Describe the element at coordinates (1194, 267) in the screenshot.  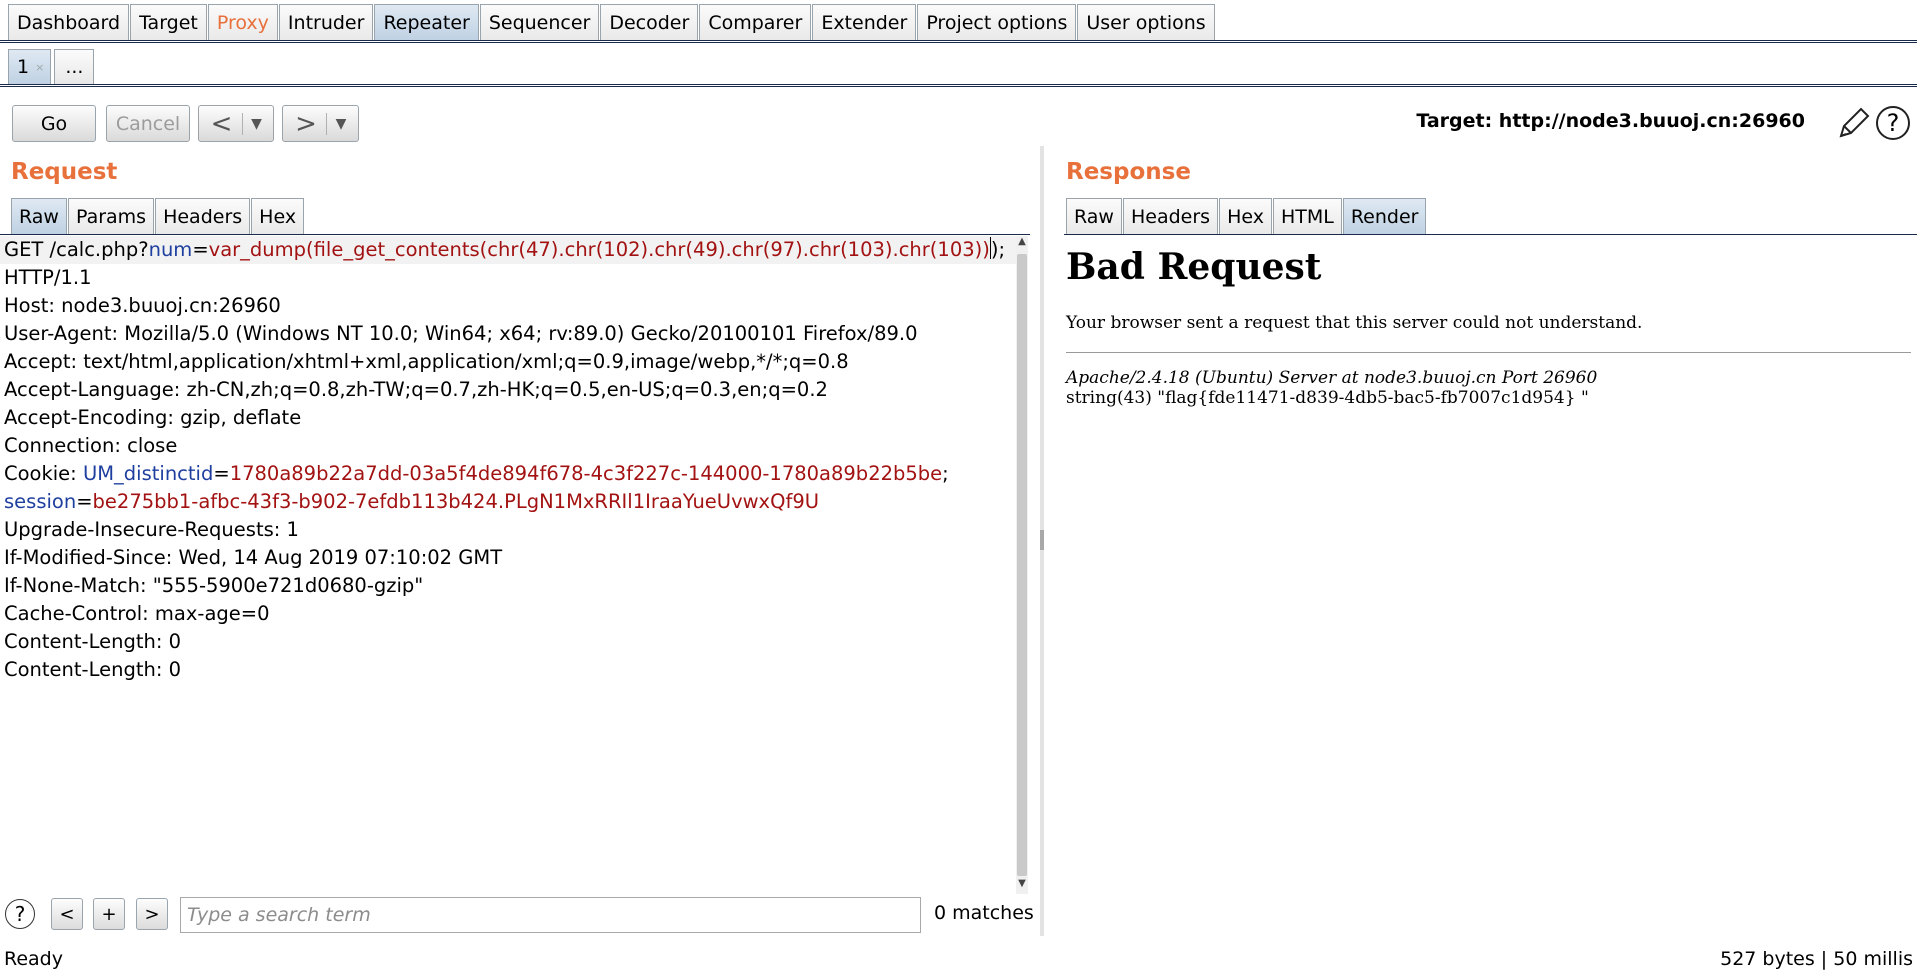
I see `render-heading: Bad Request` at that location.